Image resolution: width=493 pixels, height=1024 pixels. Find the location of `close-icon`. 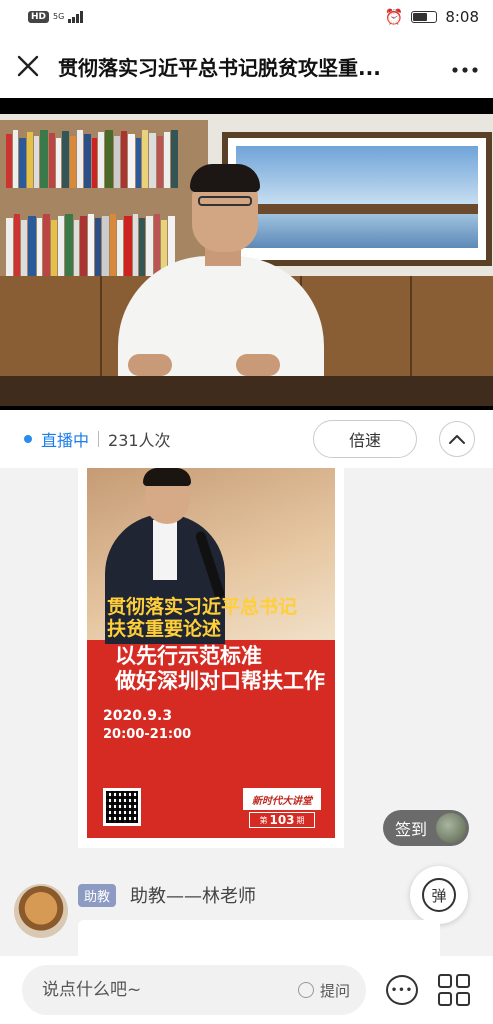

close-icon is located at coordinates (28, 66).